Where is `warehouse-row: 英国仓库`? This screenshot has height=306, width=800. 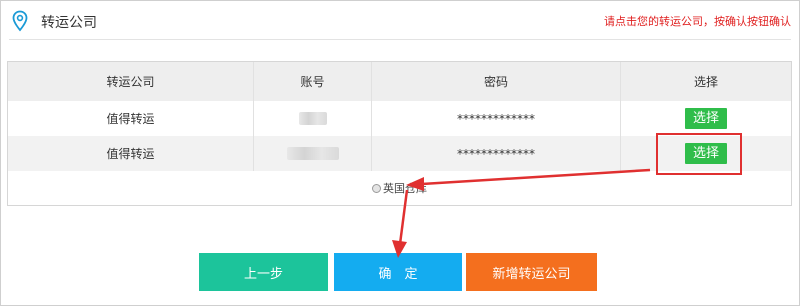
warehouse-row: 英国仓库 is located at coordinates (399, 188).